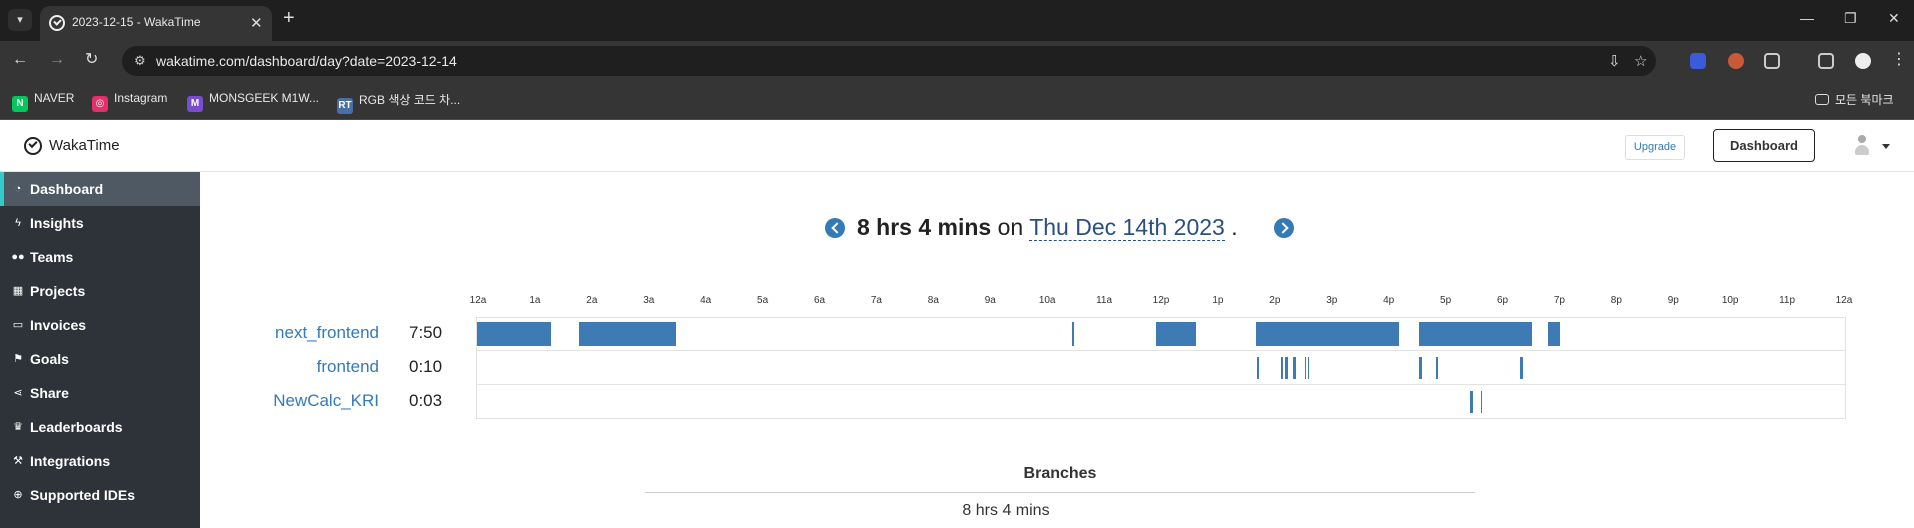 The width and height of the screenshot is (1914, 528). I want to click on sidebar-item-share: ⋖ Share, so click(100, 393).